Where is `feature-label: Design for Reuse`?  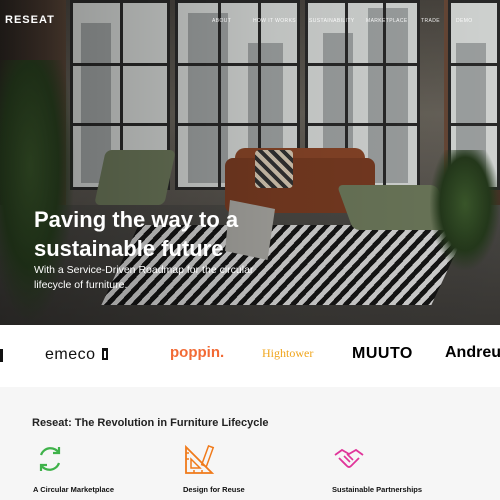
feature-label: Design for Reuse is located at coordinates (214, 489).